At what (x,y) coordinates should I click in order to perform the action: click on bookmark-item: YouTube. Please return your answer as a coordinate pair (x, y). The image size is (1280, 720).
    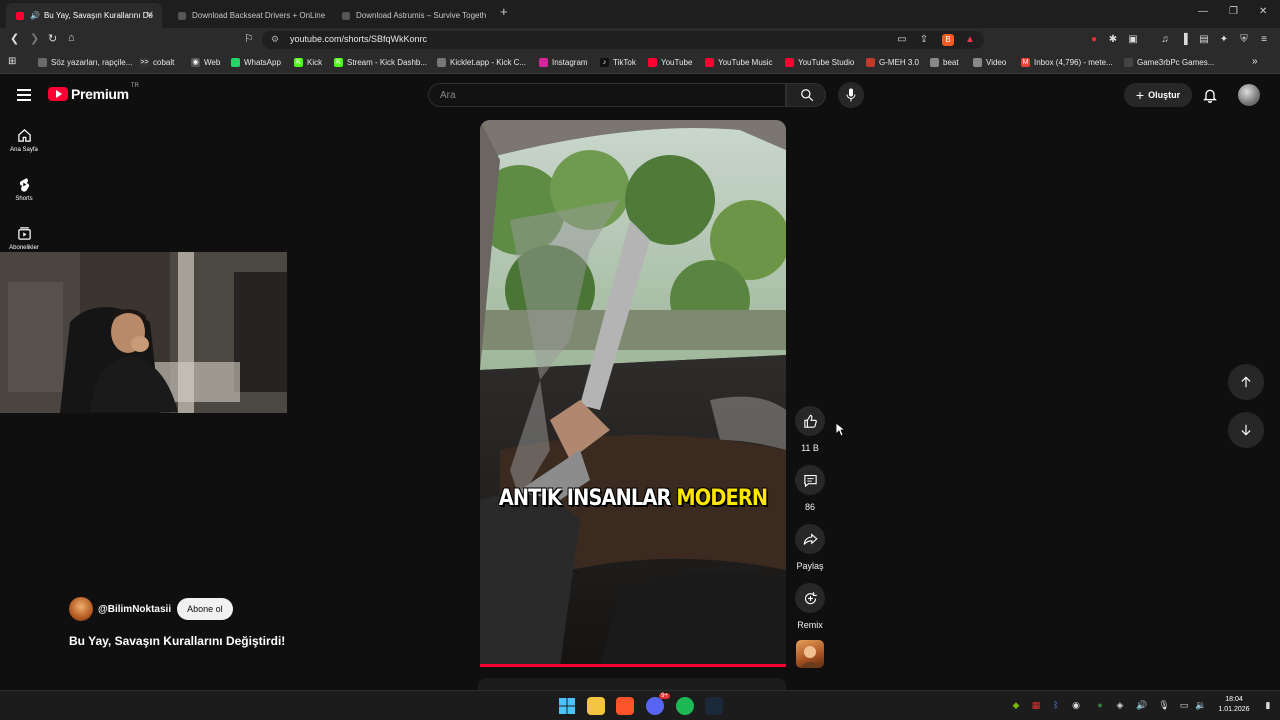
    Looking at the image, I should click on (670, 62).